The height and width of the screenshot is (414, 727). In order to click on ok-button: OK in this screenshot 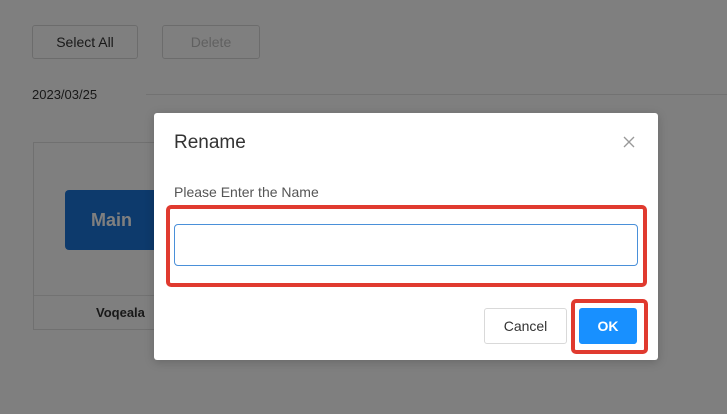, I will do `click(608, 326)`.